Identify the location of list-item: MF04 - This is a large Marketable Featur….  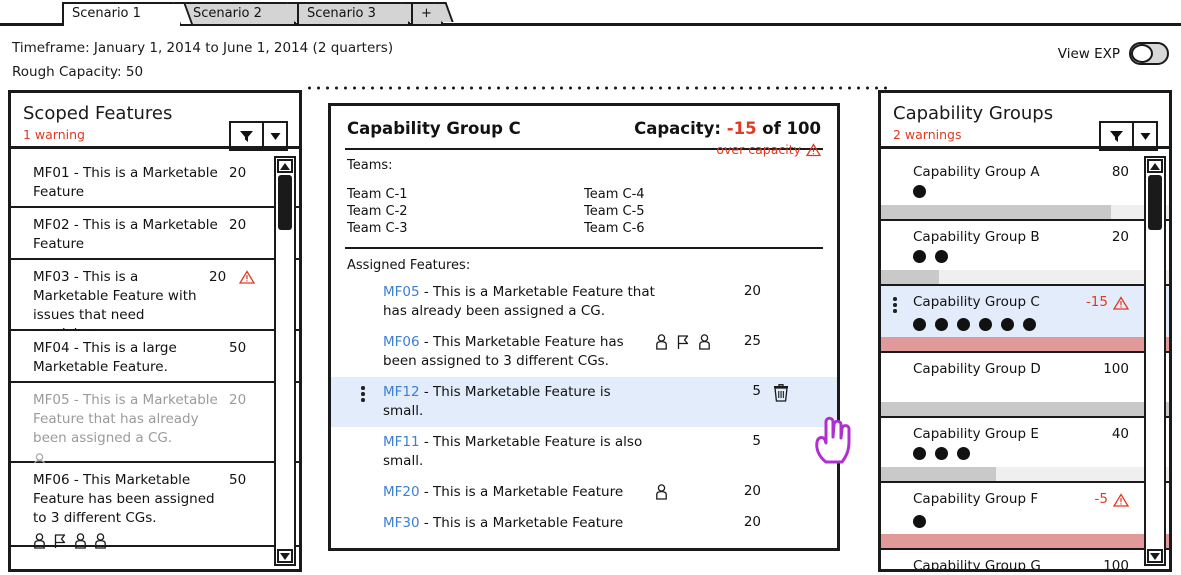
(155, 357).